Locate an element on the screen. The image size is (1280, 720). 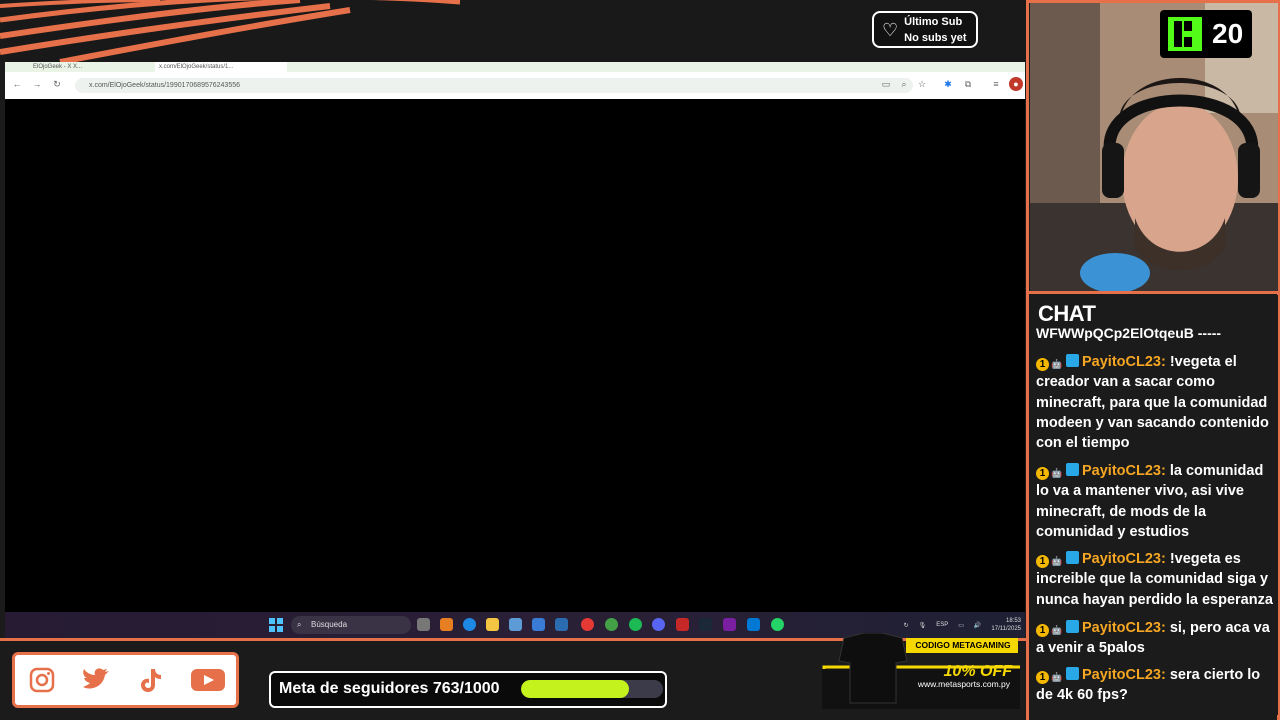
clock-time: 18:53 is located at coordinates (1013, 621).